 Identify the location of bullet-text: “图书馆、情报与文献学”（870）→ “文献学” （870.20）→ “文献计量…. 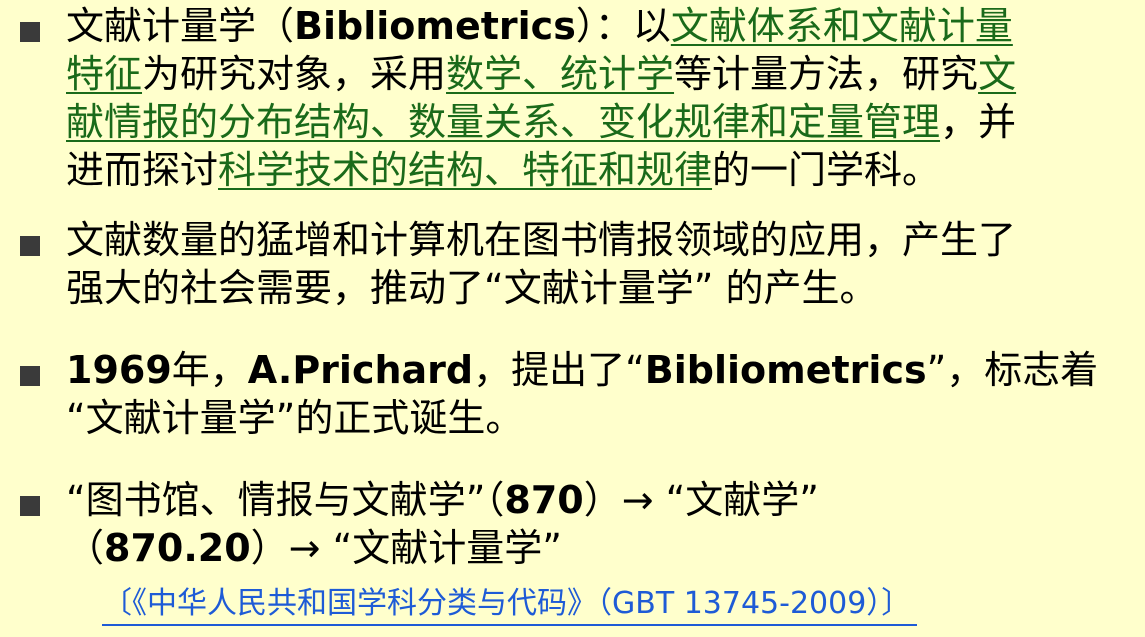
(602, 524).